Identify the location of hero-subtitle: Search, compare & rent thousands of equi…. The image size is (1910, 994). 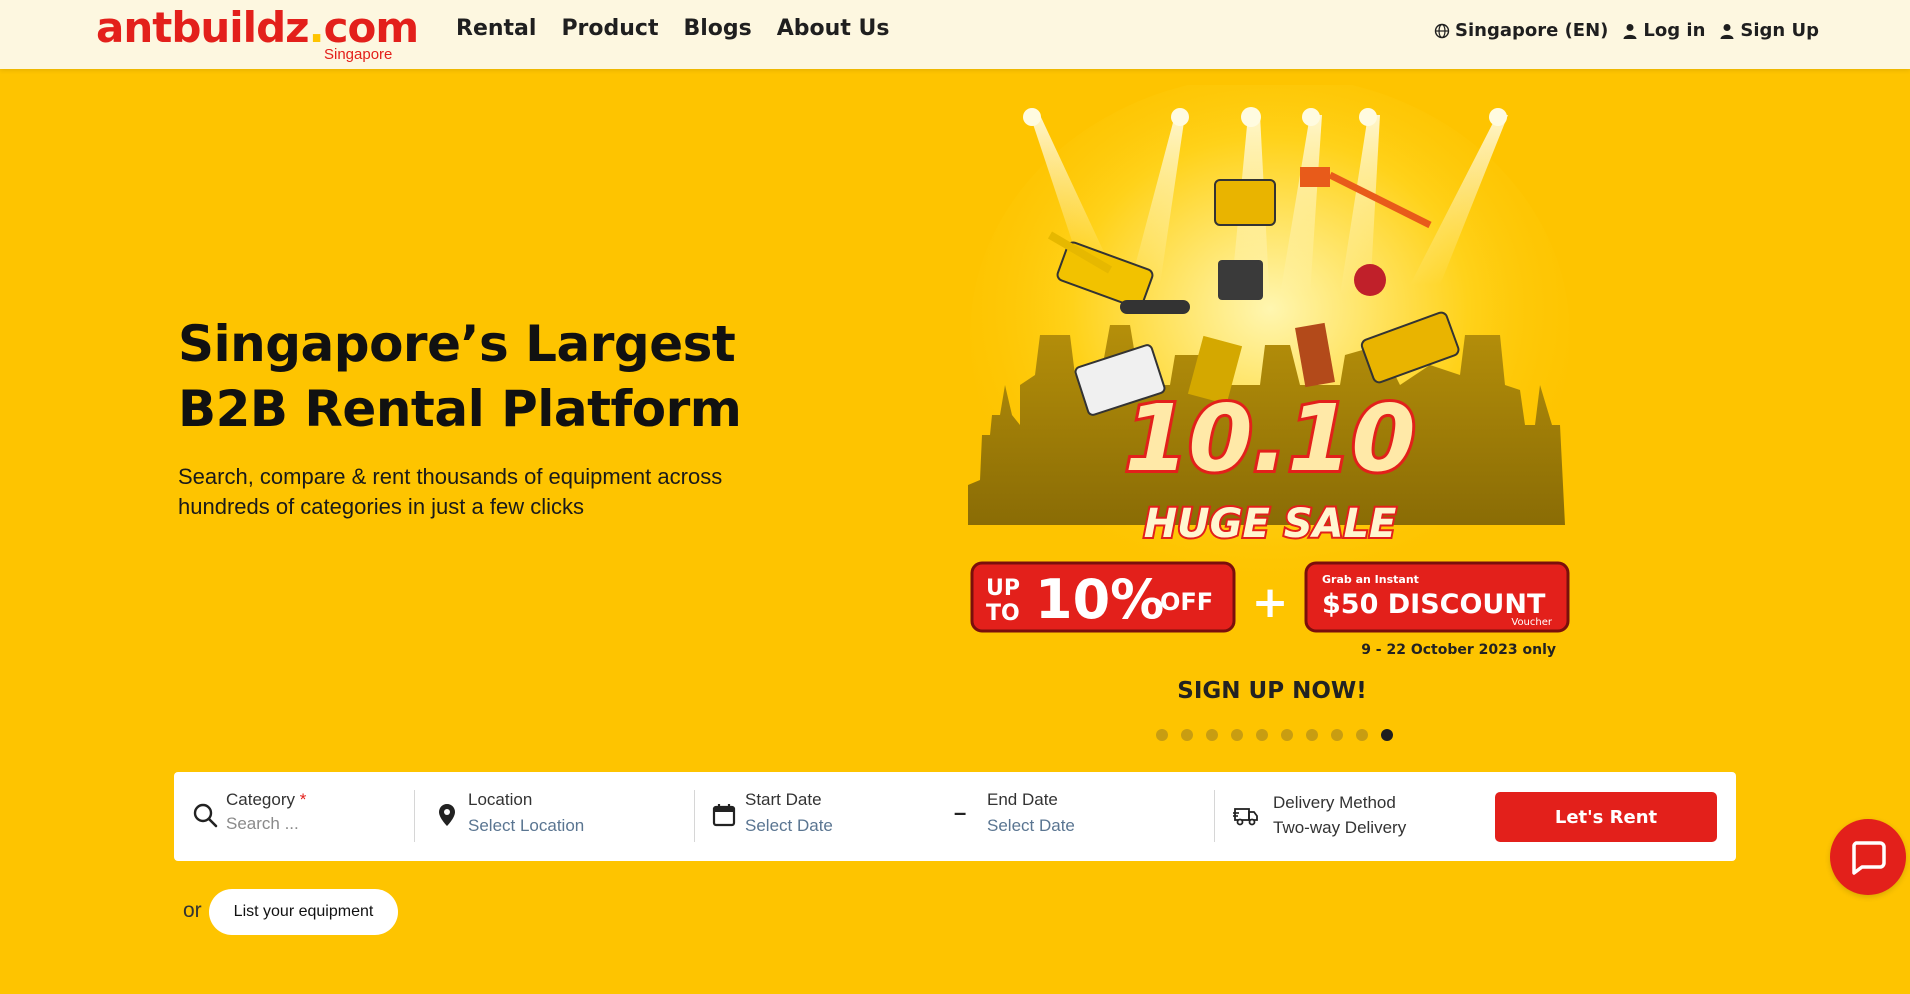
(450, 491).